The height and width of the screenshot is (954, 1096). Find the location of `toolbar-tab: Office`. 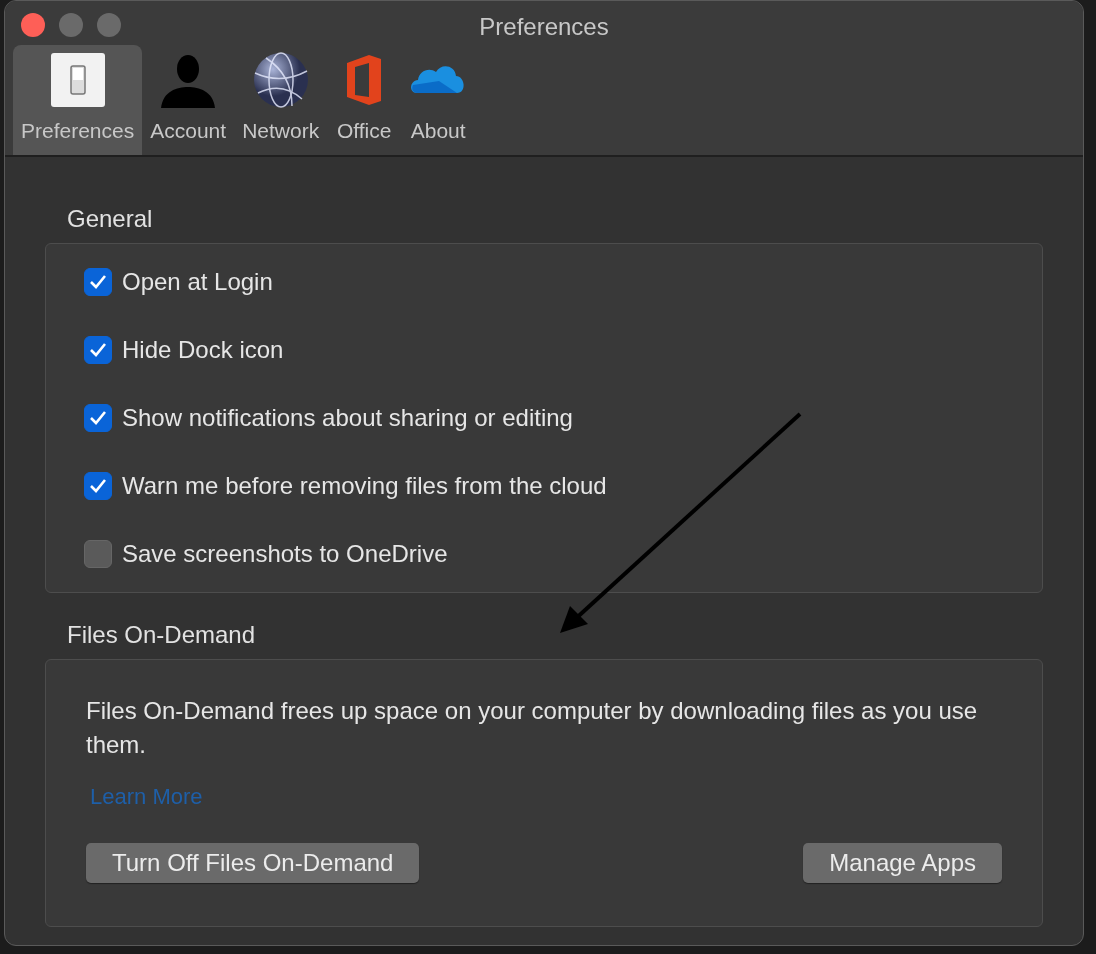

toolbar-tab: Office is located at coordinates (364, 100).